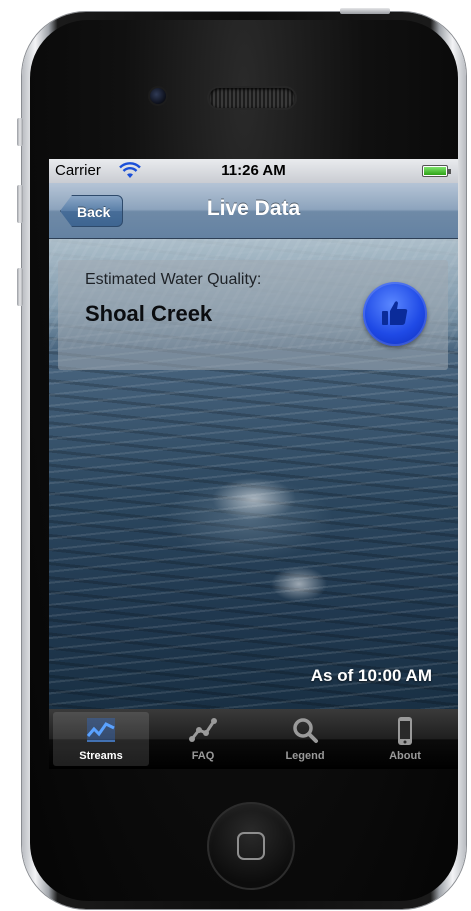 Image resolution: width=471 pixels, height=911 pixels. What do you see at coordinates (253, 208) in the screenshot?
I see `page-title: Live Data` at bounding box center [253, 208].